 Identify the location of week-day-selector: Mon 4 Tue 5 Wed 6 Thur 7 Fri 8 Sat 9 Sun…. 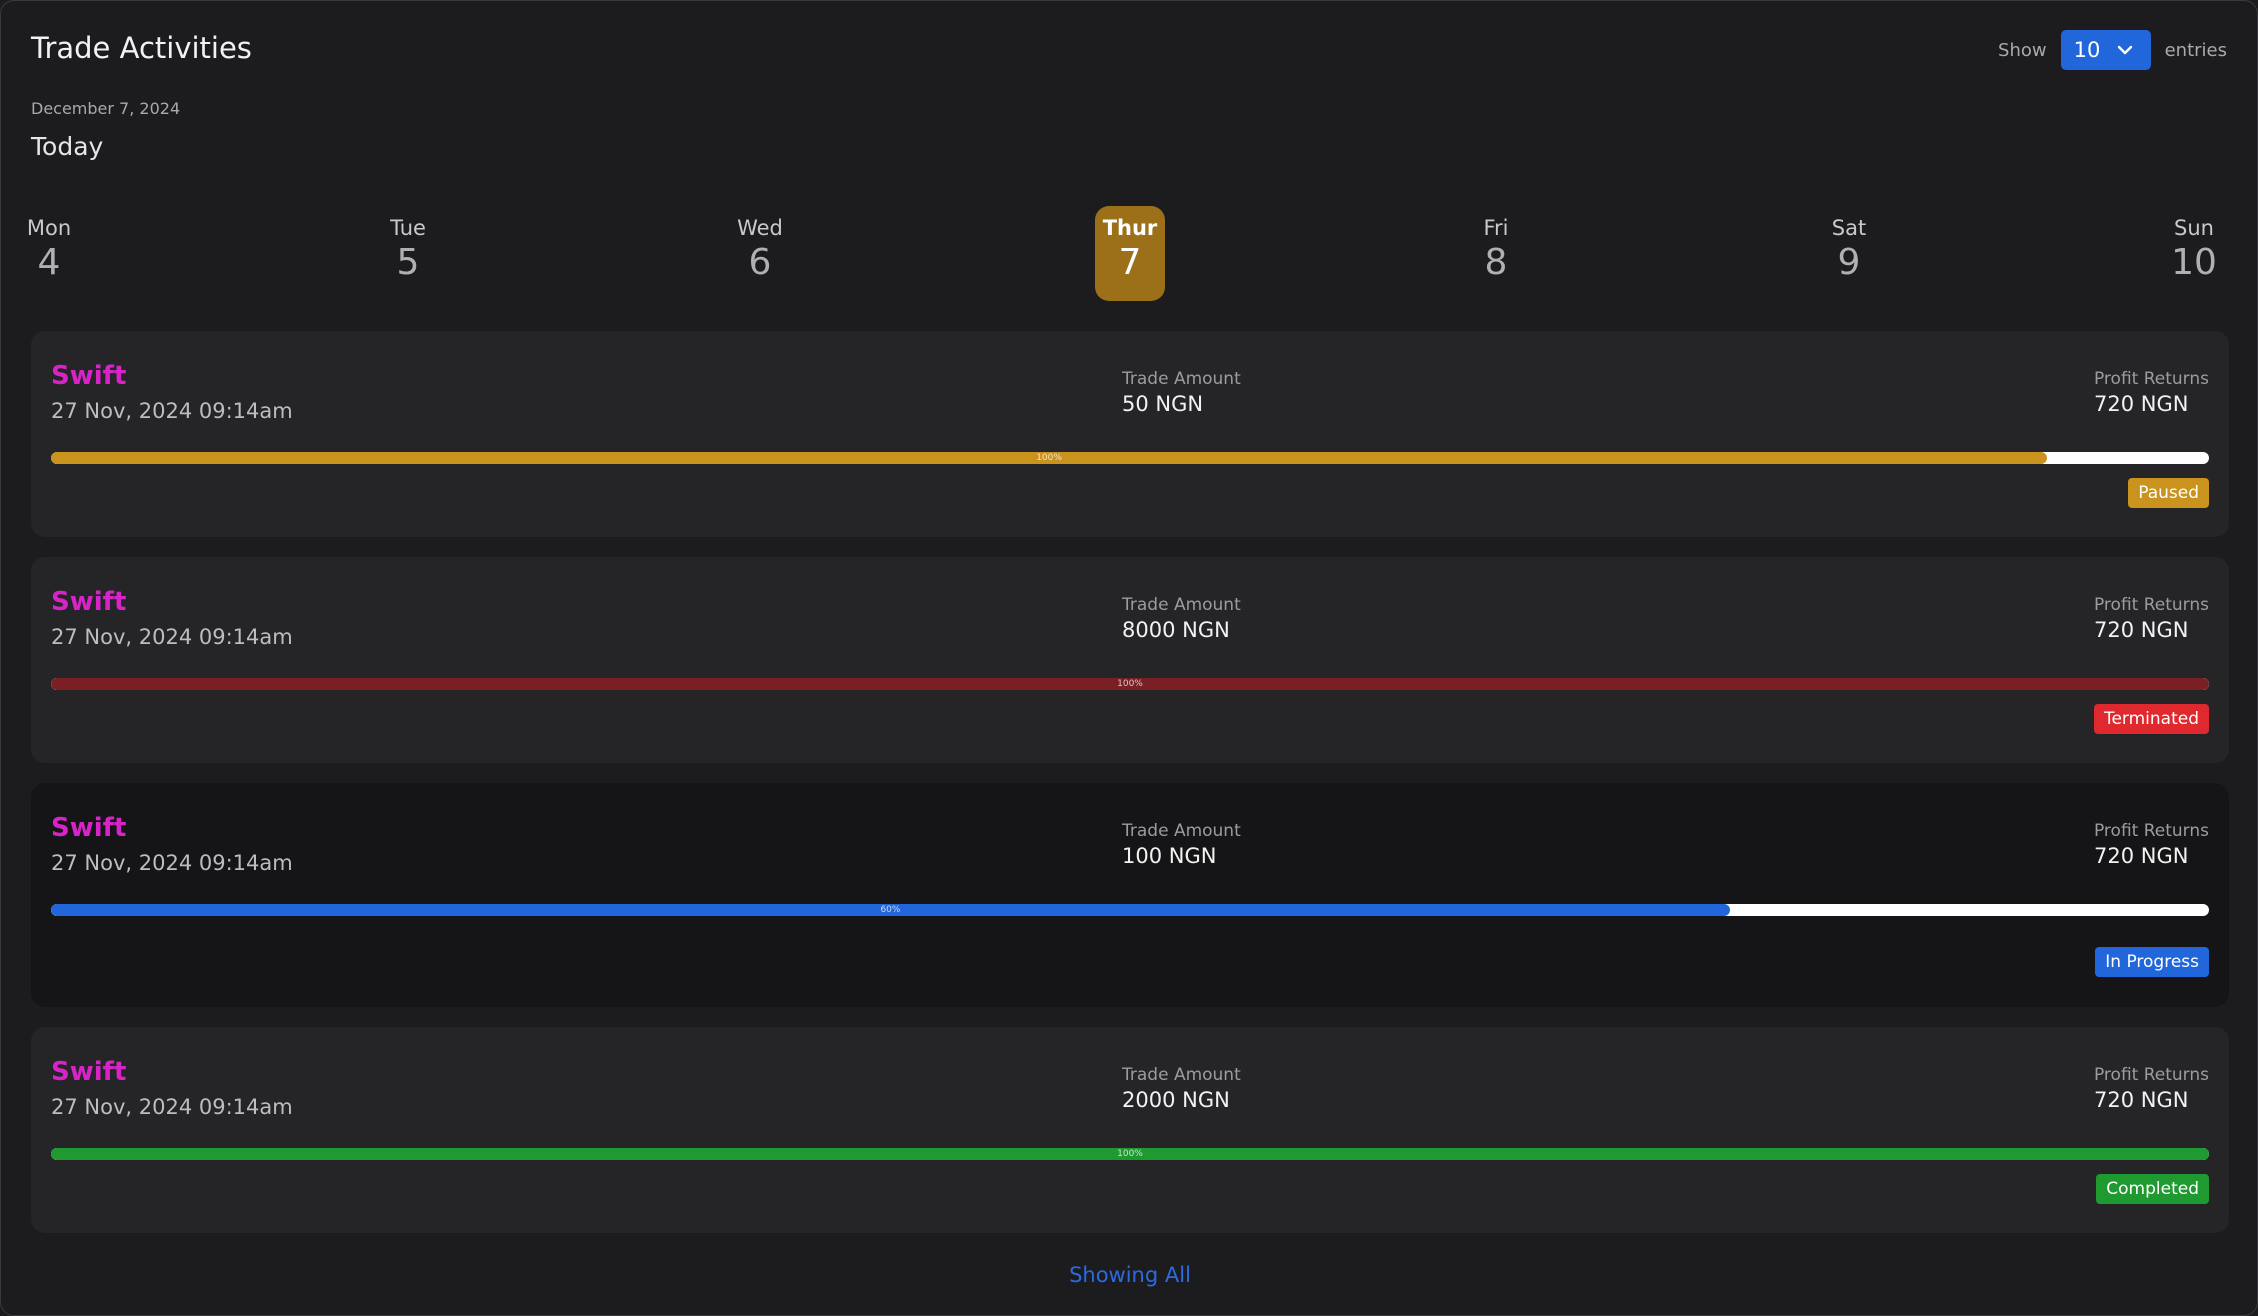
(1128, 253).